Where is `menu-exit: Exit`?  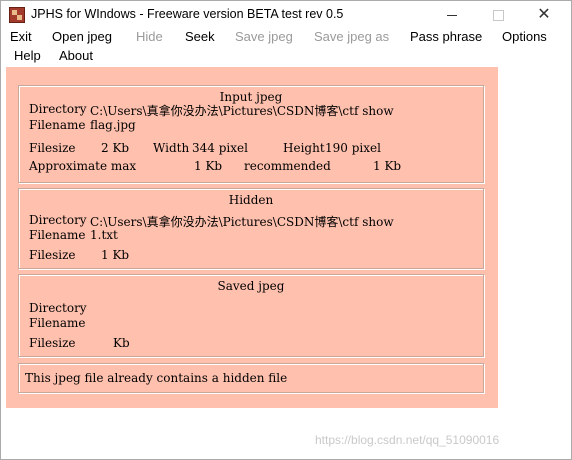 menu-exit: Exit is located at coordinates (21, 36).